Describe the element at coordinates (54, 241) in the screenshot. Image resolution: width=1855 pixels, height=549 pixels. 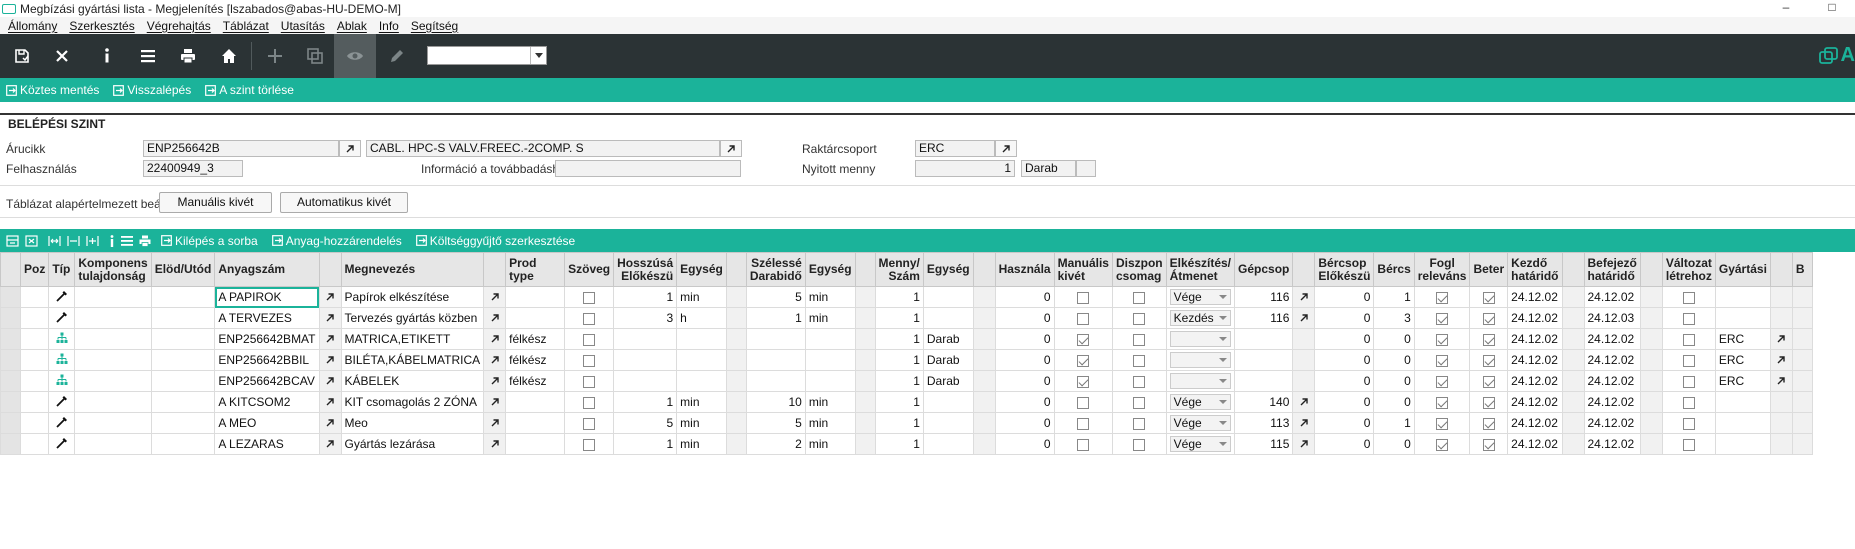
I see `column-width-icon` at that location.